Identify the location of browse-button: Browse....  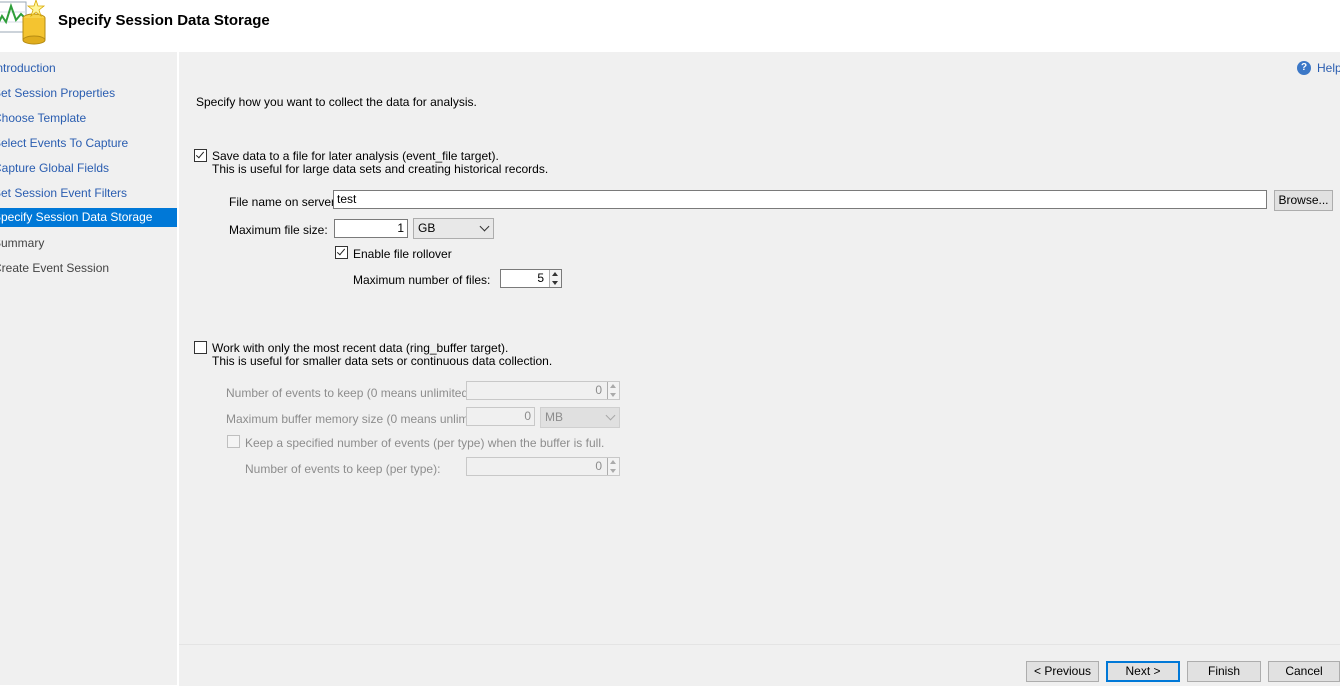
(1303, 200).